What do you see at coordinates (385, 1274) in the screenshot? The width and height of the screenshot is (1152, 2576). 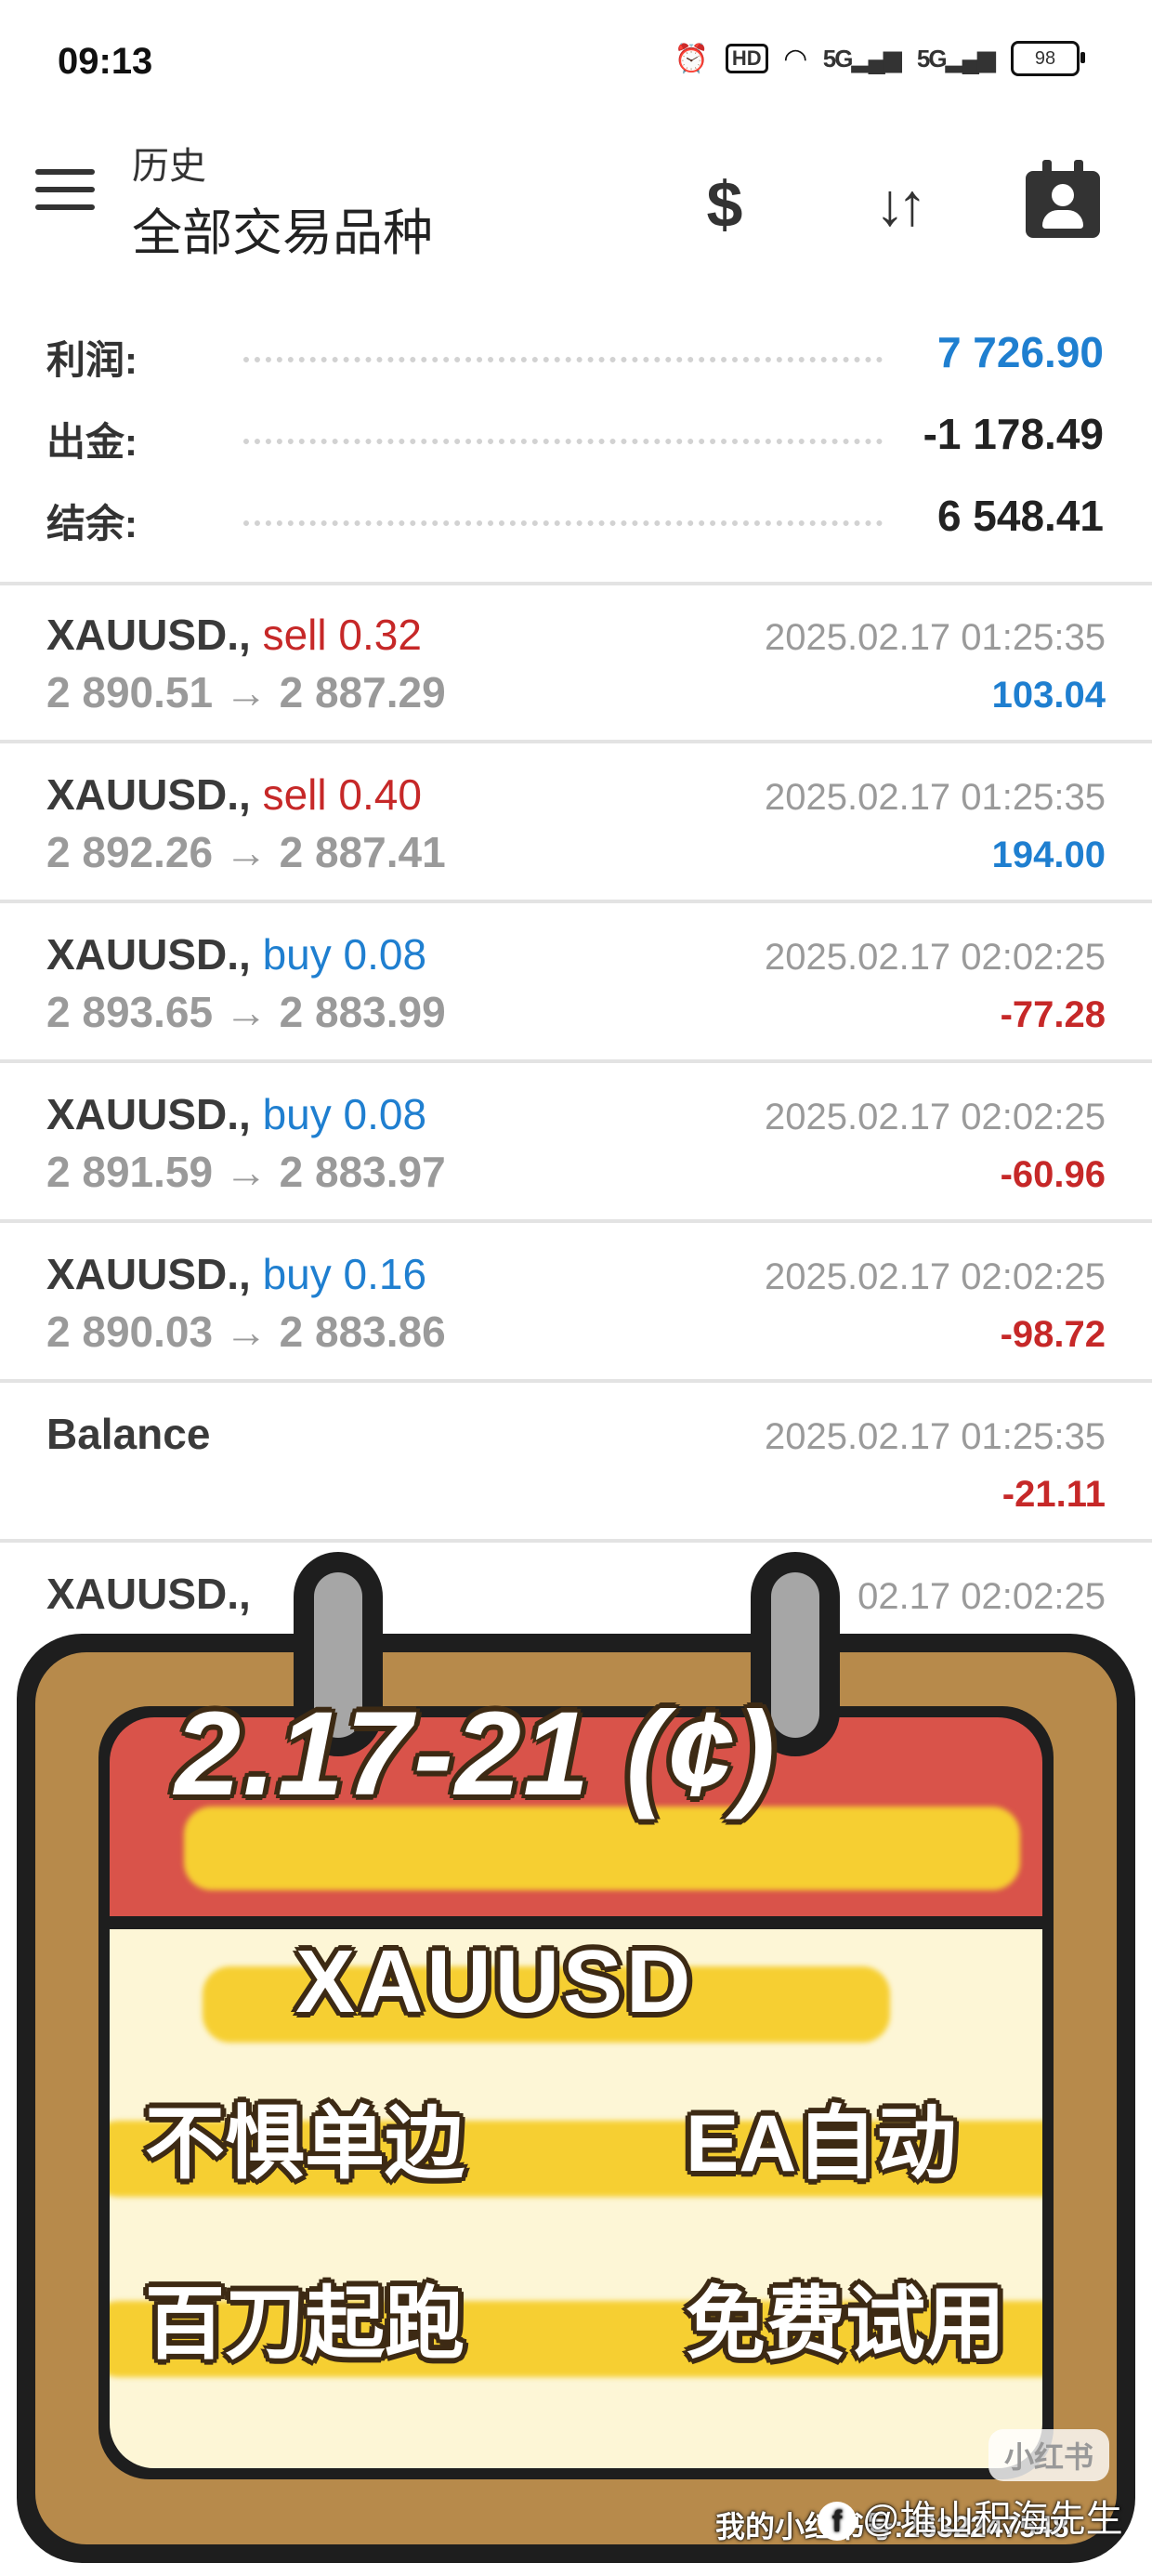 I see `trade-volume: 0.16` at bounding box center [385, 1274].